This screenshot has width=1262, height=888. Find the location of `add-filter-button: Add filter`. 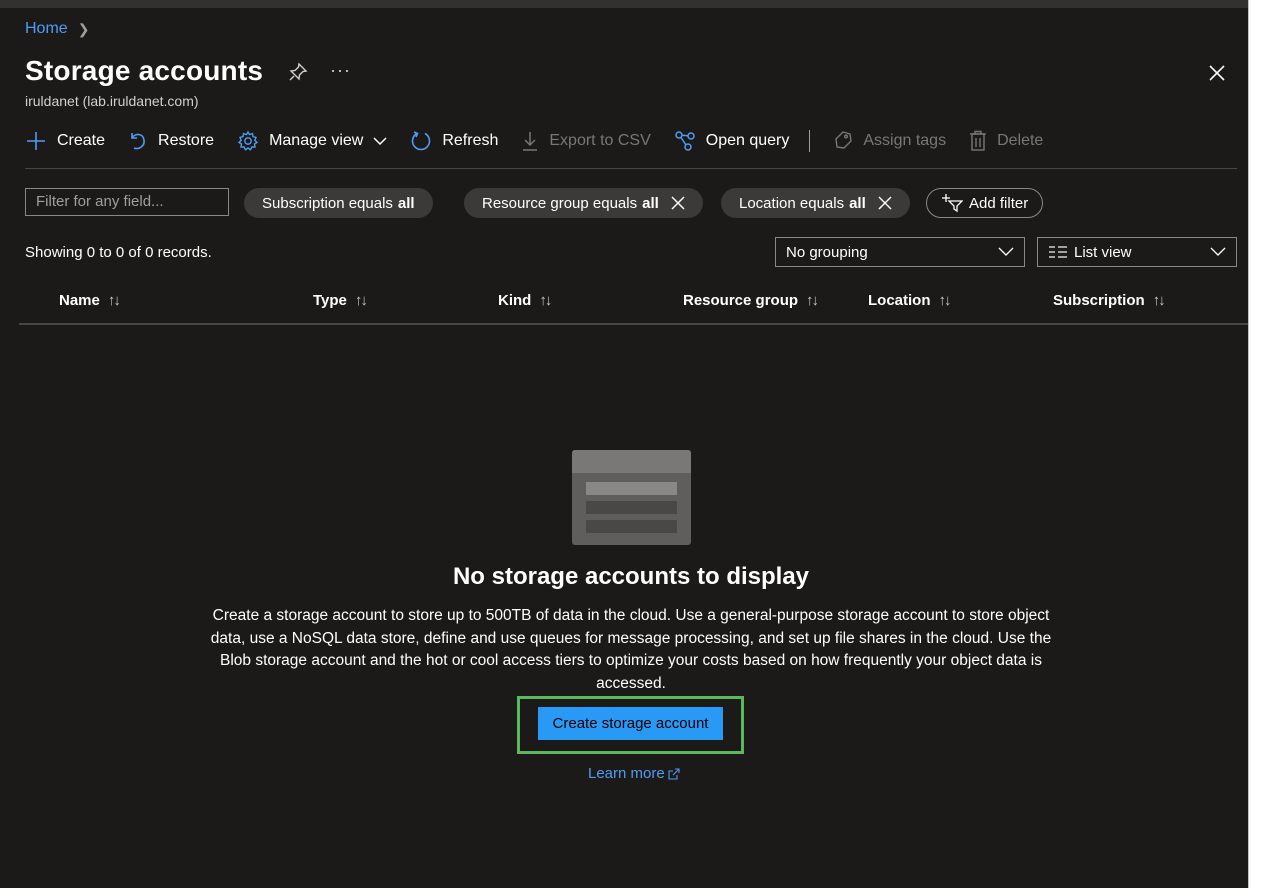

add-filter-button: Add filter is located at coordinates (985, 203).